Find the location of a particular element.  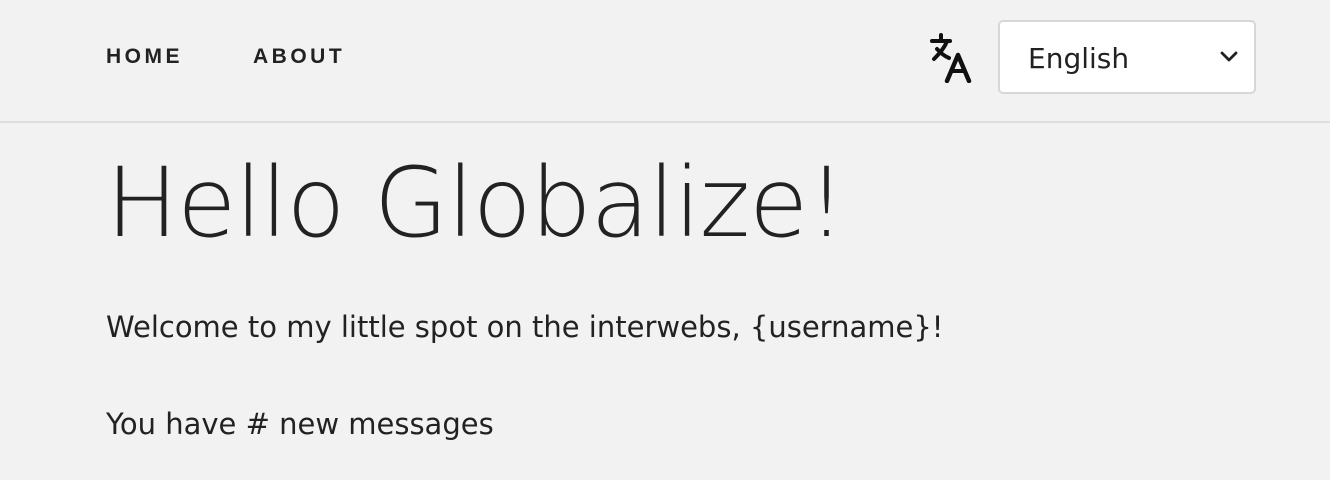

nav-about-link: ABOUT is located at coordinates (299, 57).